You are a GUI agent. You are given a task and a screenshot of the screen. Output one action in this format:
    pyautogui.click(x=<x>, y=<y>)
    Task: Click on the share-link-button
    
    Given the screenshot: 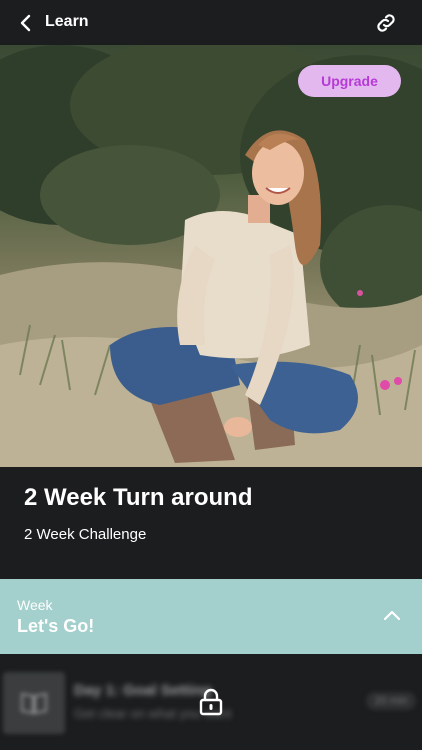 What is the action you would take?
    pyautogui.click(x=386, y=23)
    